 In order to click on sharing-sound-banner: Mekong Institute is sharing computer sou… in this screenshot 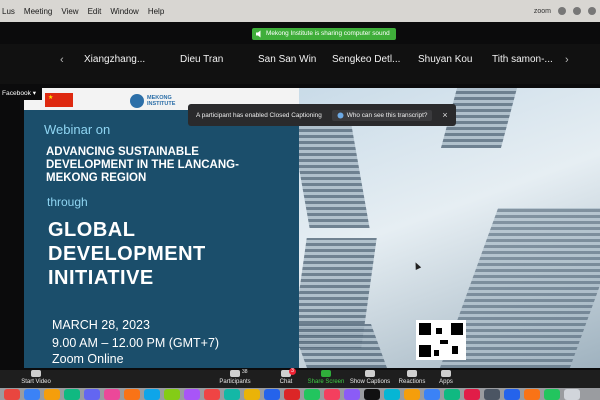, I will do `click(324, 34)`.